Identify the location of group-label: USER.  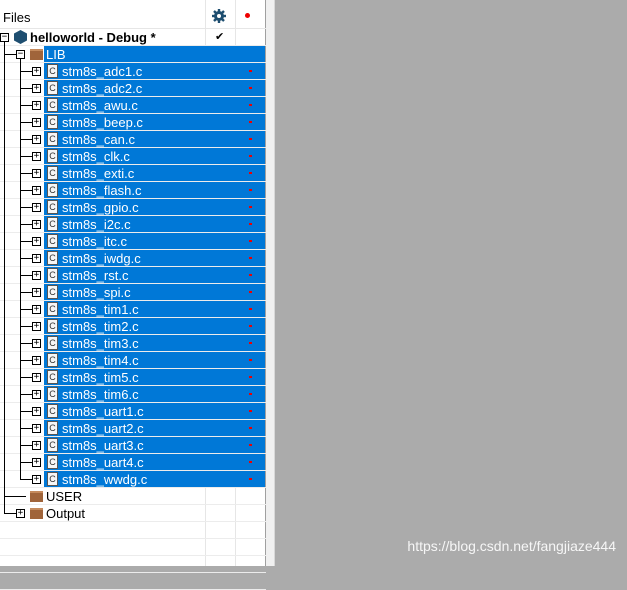
(64, 496).